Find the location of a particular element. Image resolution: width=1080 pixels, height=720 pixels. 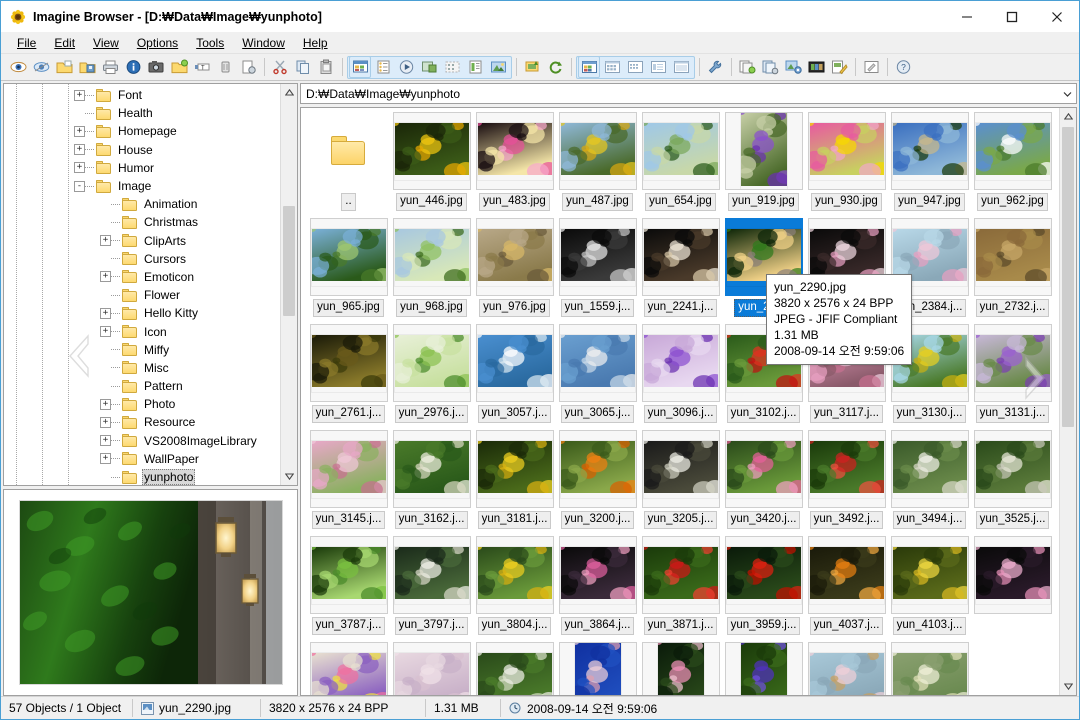

tree-item-pattern: Pattern is located at coordinates (142, 386).